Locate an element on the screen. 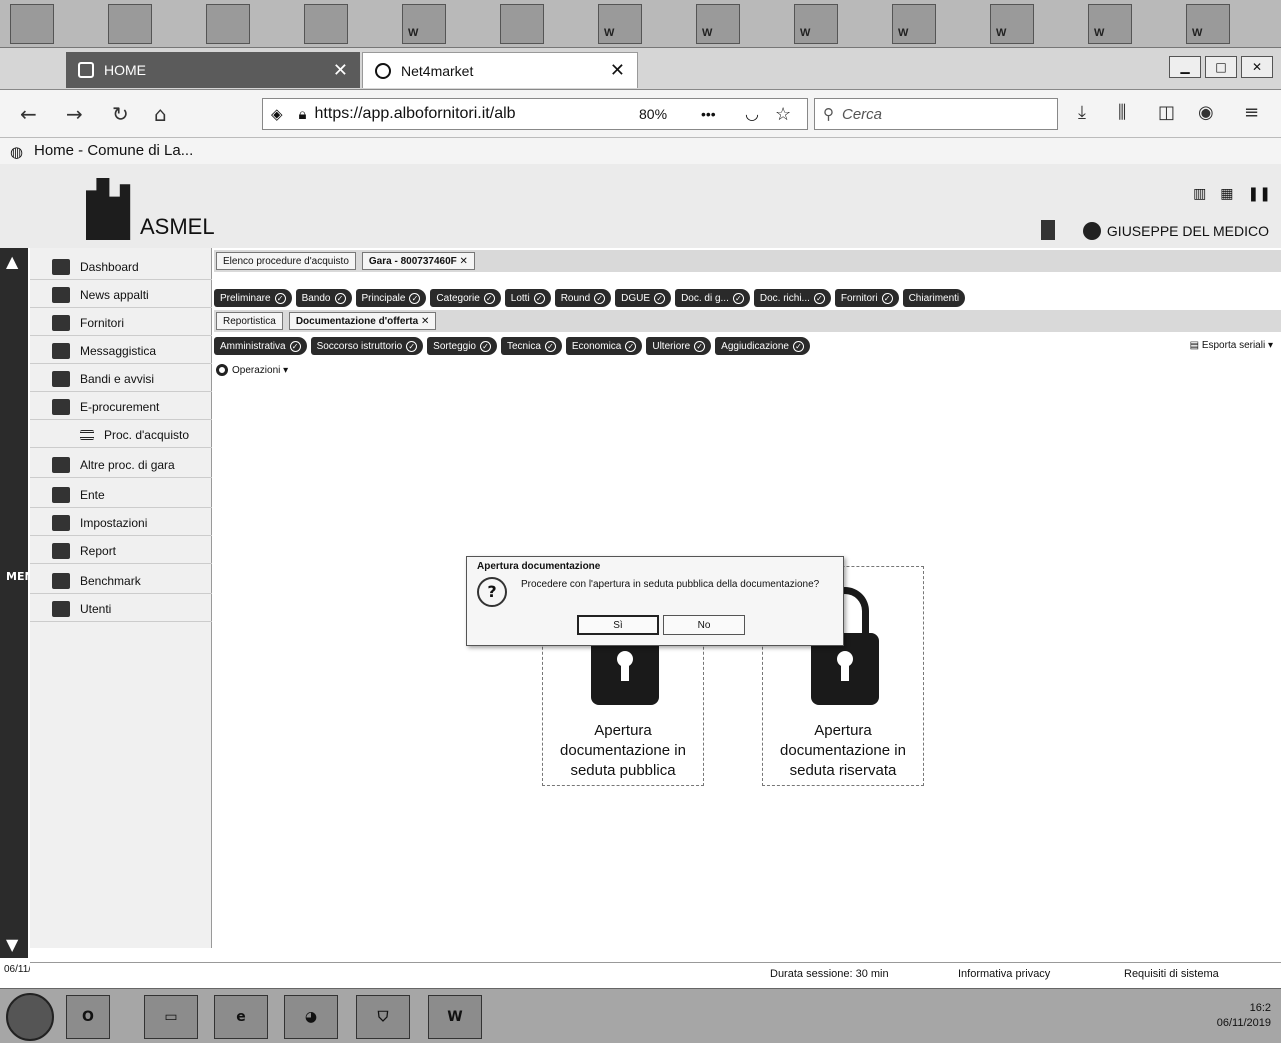 The image size is (1281, 1043). step-tab: Lotti ✓ is located at coordinates (527, 298).